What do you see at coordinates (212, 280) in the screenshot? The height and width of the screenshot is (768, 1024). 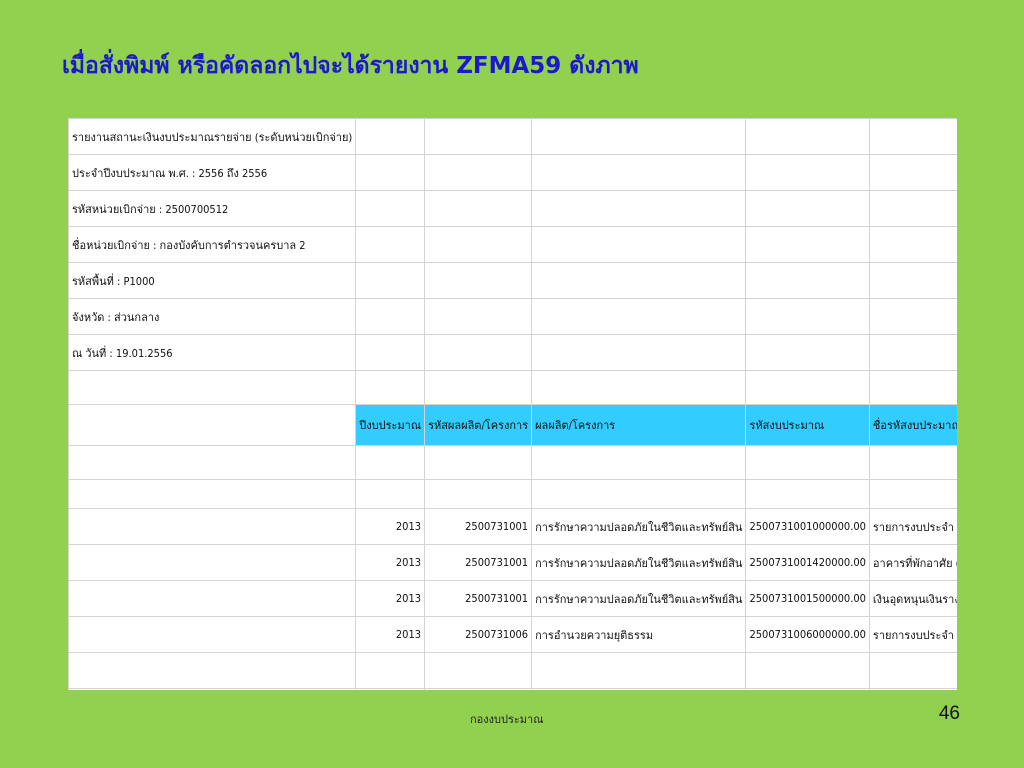 I see `info-cell: รหัสพื้นที่ : P1000` at bounding box center [212, 280].